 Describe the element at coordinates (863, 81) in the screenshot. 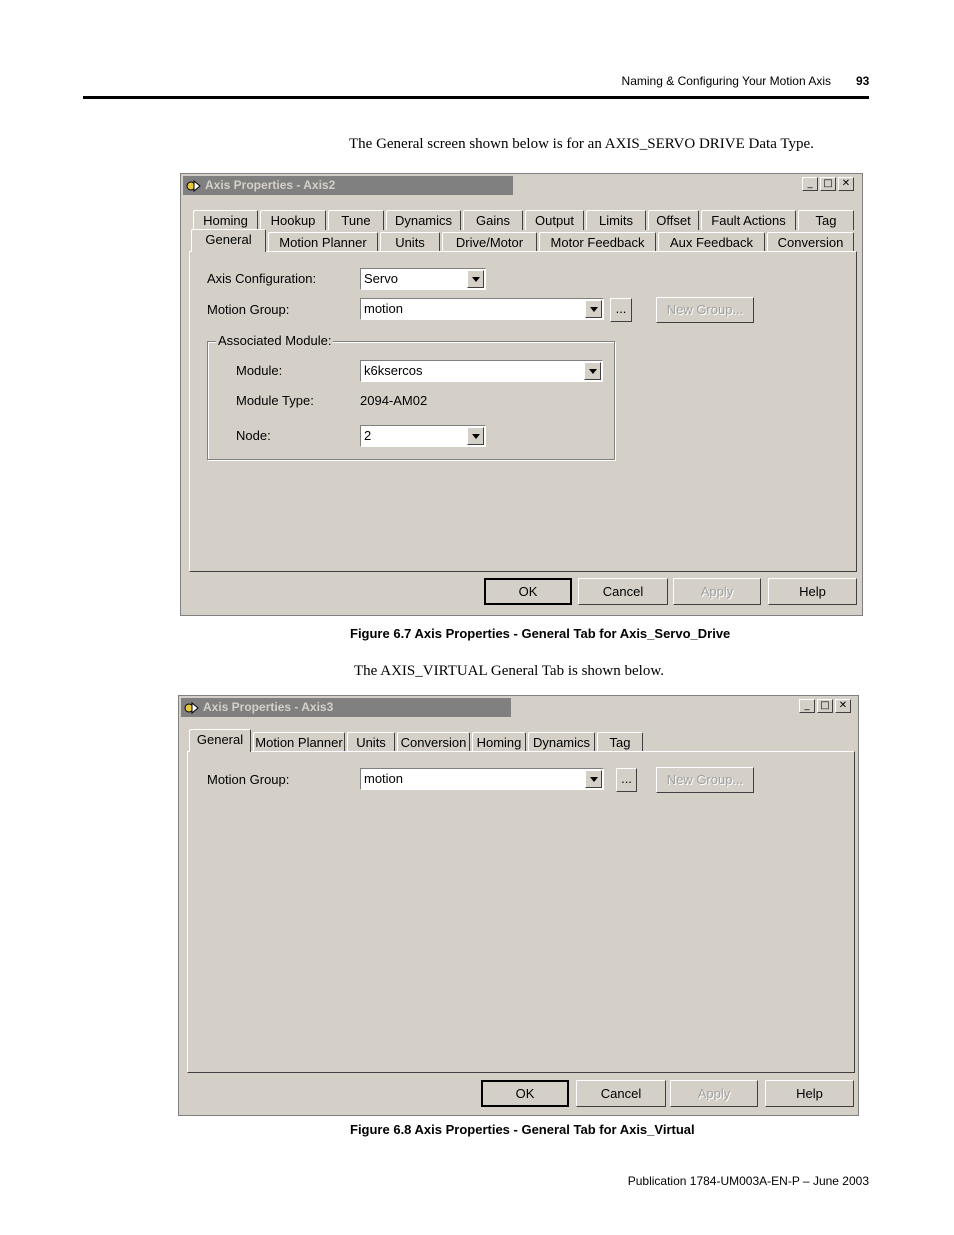

I see `page-number: 93` at that location.